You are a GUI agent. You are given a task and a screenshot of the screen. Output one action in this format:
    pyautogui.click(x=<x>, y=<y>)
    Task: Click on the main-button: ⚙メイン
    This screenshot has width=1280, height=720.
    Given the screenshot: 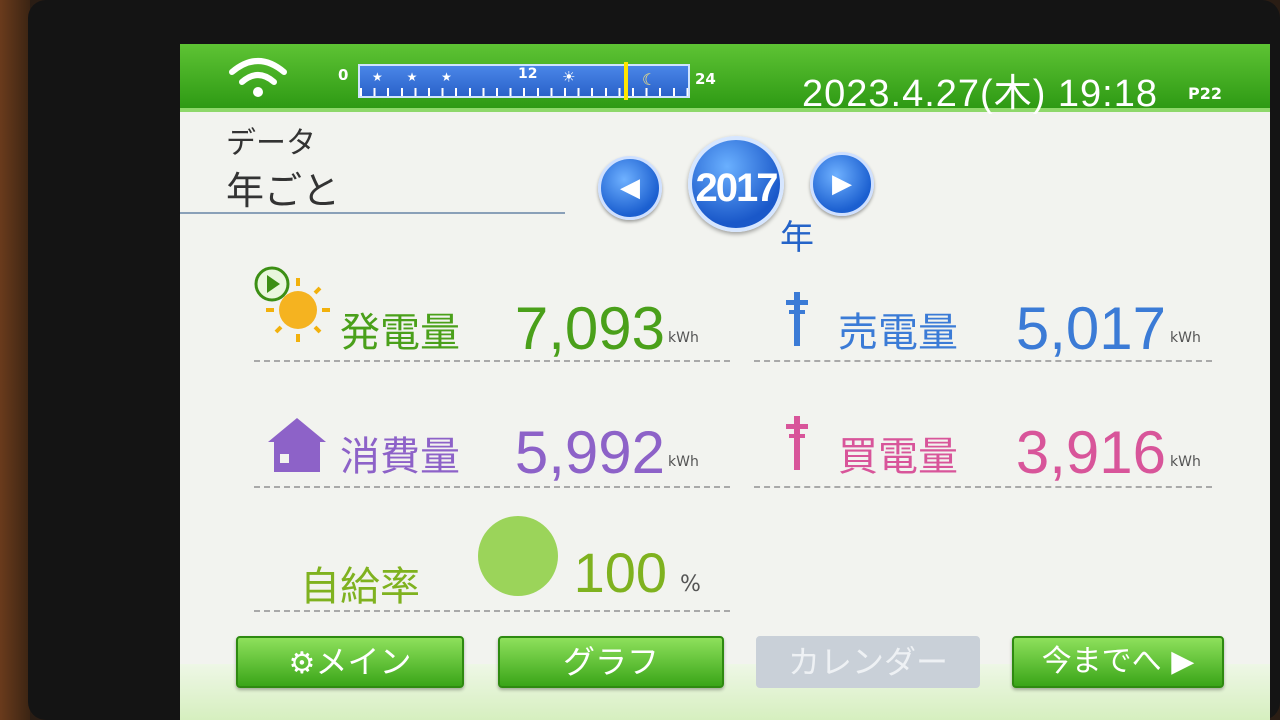 What is the action you would take?
    pyautogui.click(x=350, y=662)
    